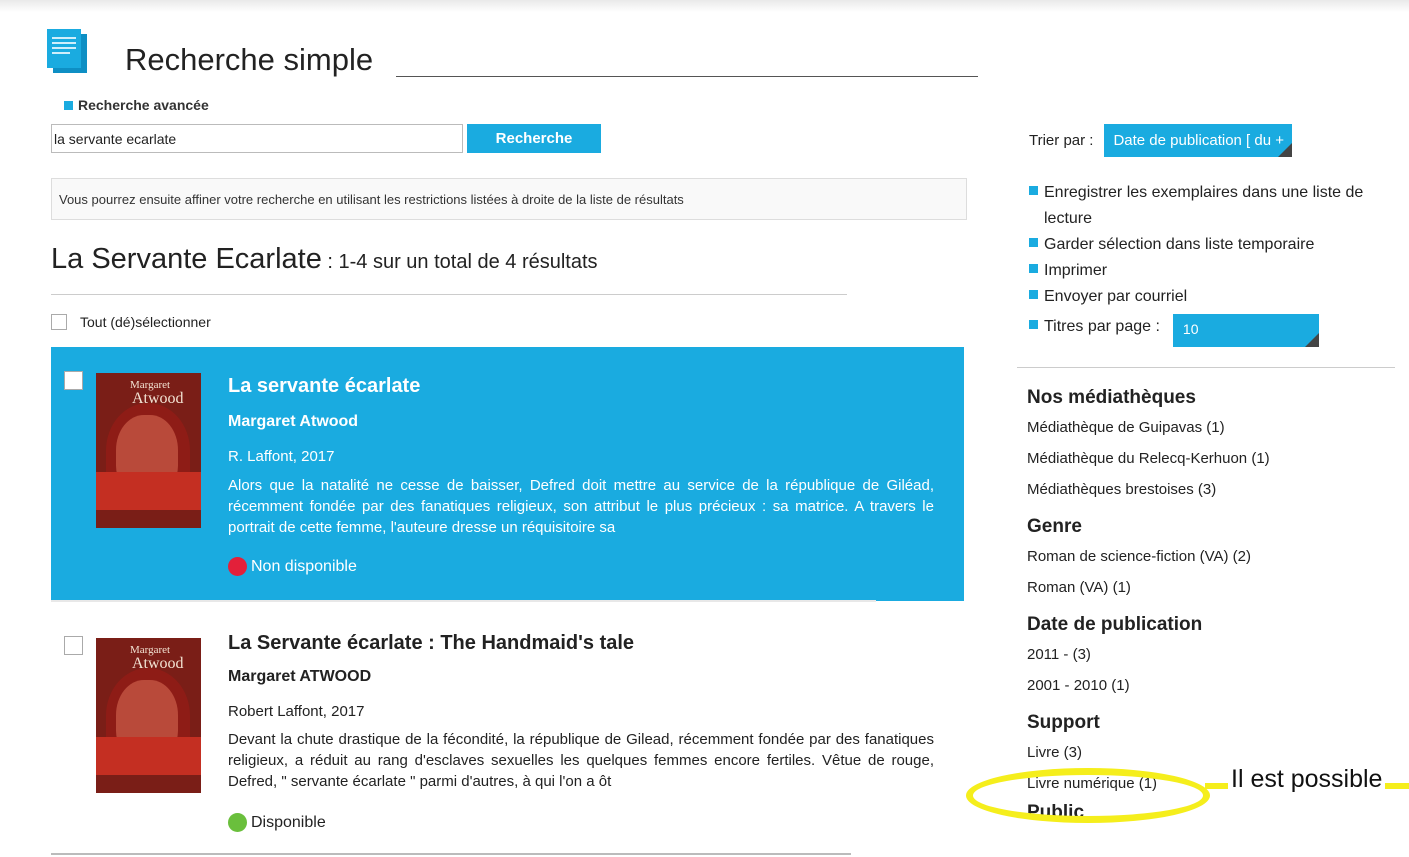 Image resolution: width=1409 pixels, height=857 pixels. Describe the element at coordinates (1179, 244) in the screenshot. I see `action-label: Garder sélection dans liste temporaire` at that location.